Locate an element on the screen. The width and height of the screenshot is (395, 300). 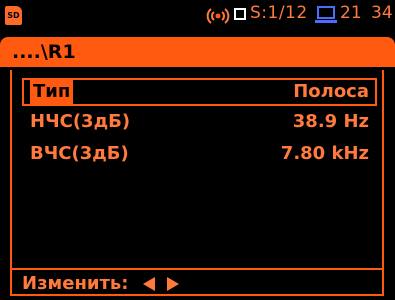
row-low-cutoff: НЧС(3дБ) 38.9 Hz is located at coordinates (199, 122).